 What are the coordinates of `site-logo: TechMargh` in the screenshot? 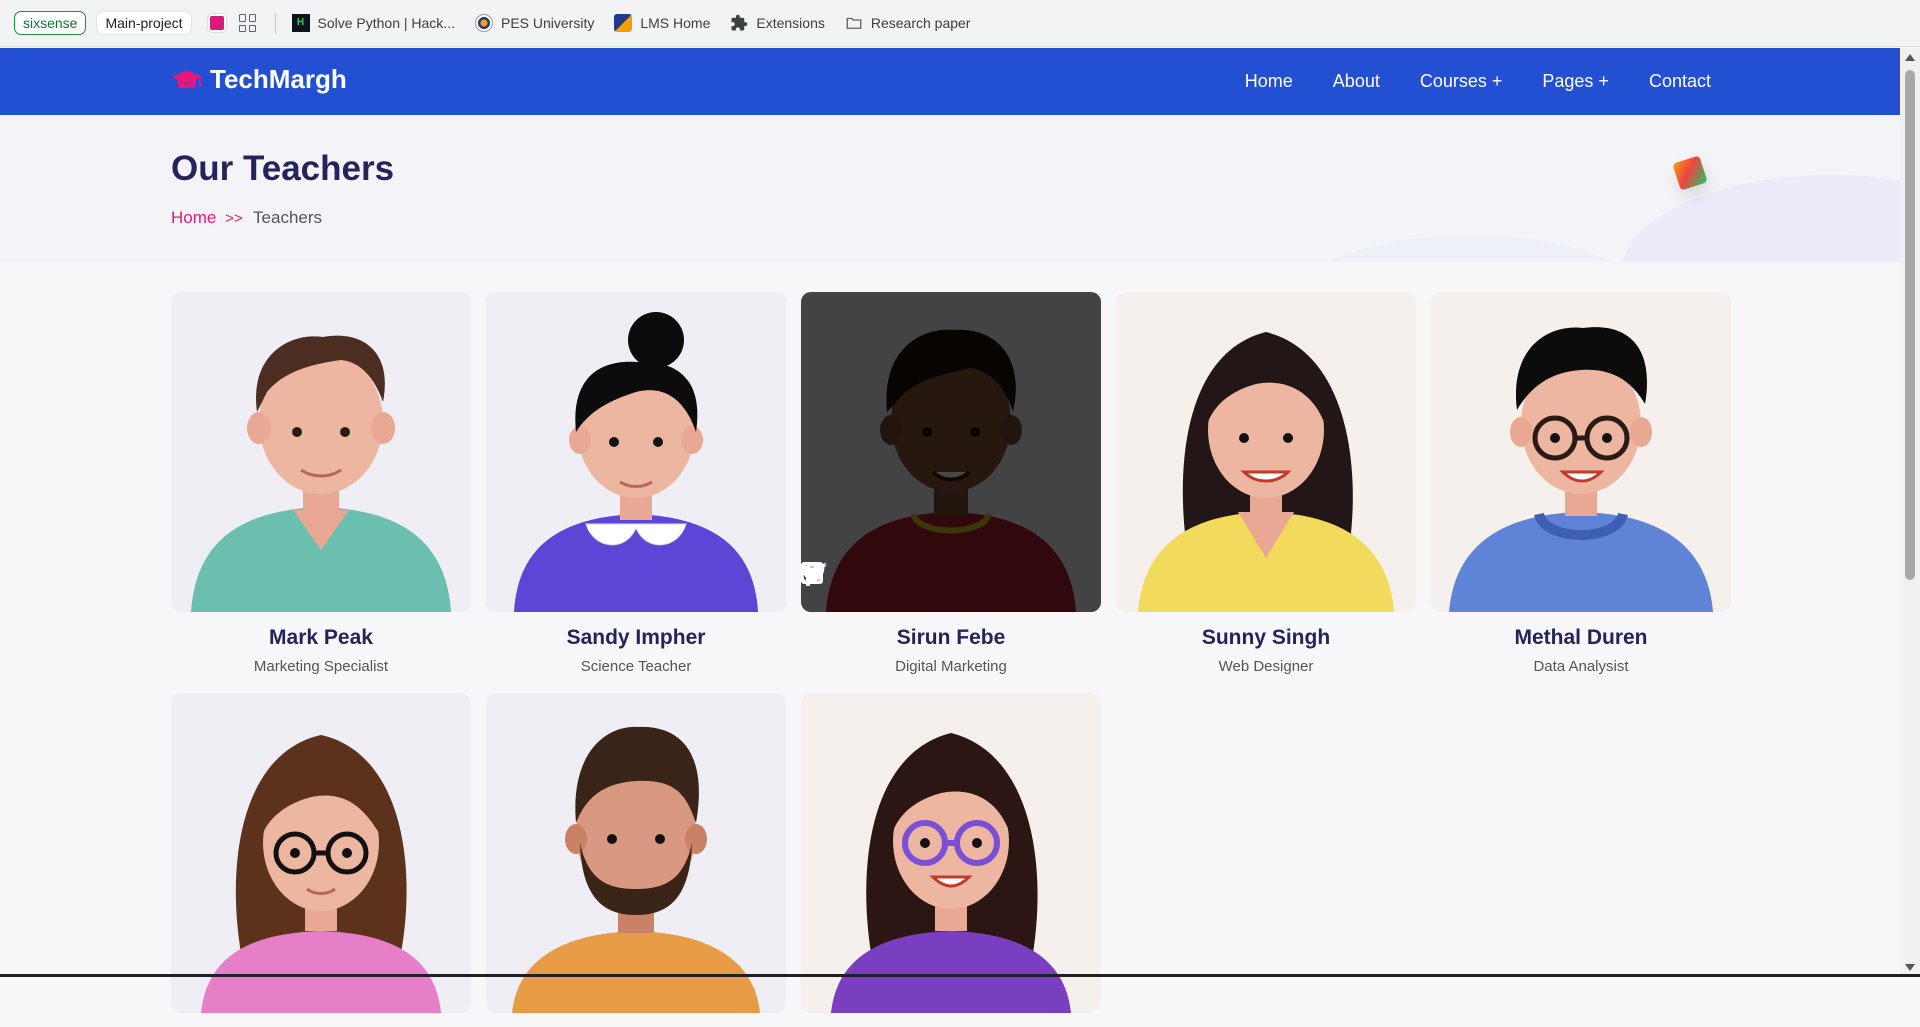 It's located at (259, 79).